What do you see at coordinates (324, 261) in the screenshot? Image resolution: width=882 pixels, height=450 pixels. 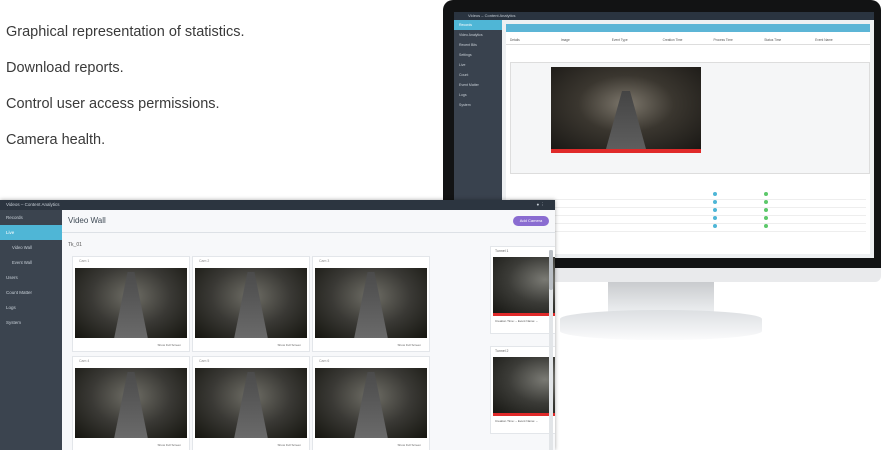 I see `camera-label: Cam 3` at bounding box center [324, 261].